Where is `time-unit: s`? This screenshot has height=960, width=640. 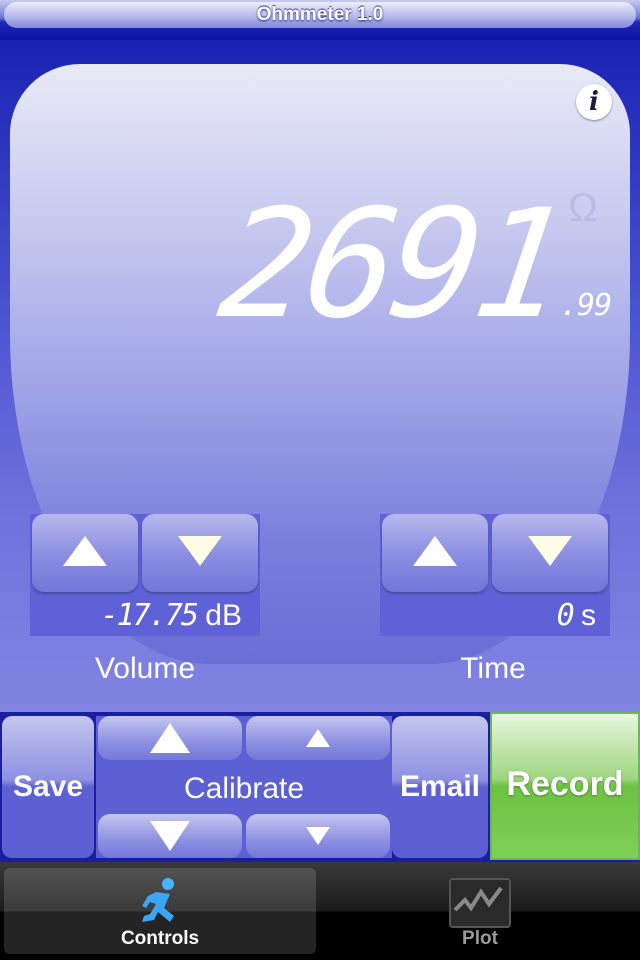 time-unit: s is located at coordinates (588, 615).